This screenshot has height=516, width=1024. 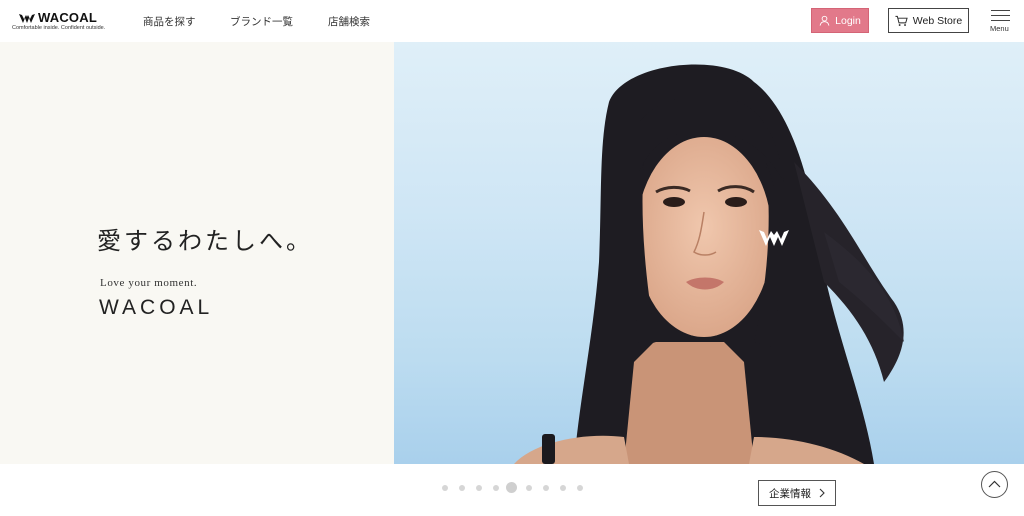 I want to click on chevron-right-icon, so click(x=822, y=493).